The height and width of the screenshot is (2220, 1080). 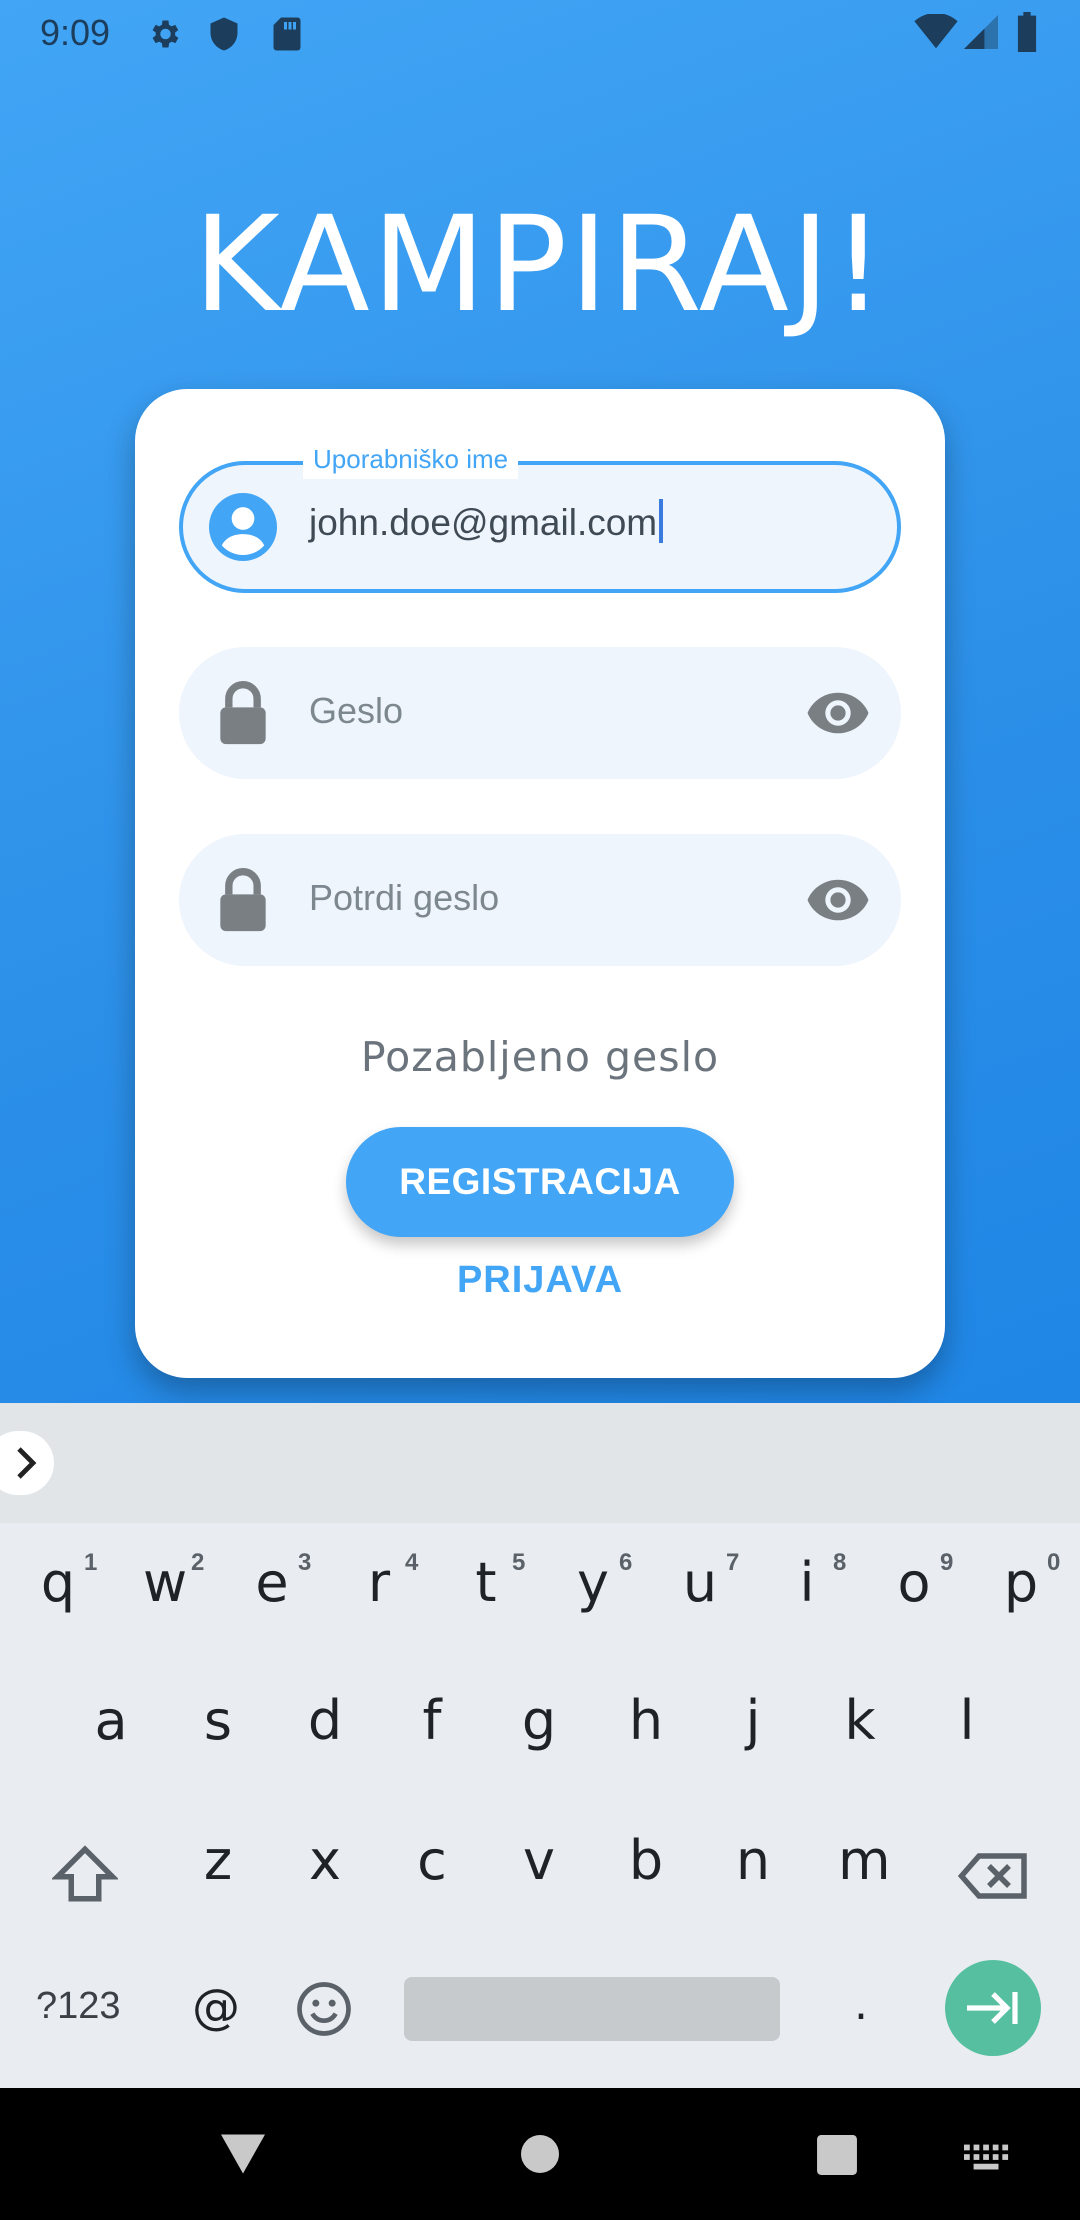 I want to click on key-hint-5: 5, so click(x=519, y=1562).